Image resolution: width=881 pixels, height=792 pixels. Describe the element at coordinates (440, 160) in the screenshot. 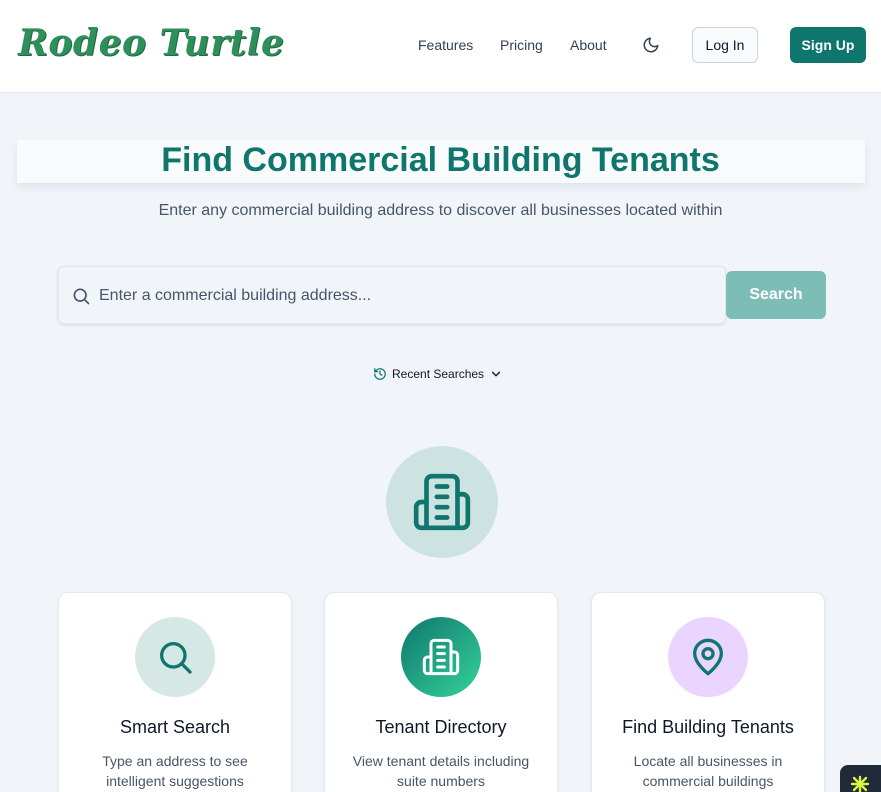

I see `page-title: Find Commercial Building Tenants` at that location.